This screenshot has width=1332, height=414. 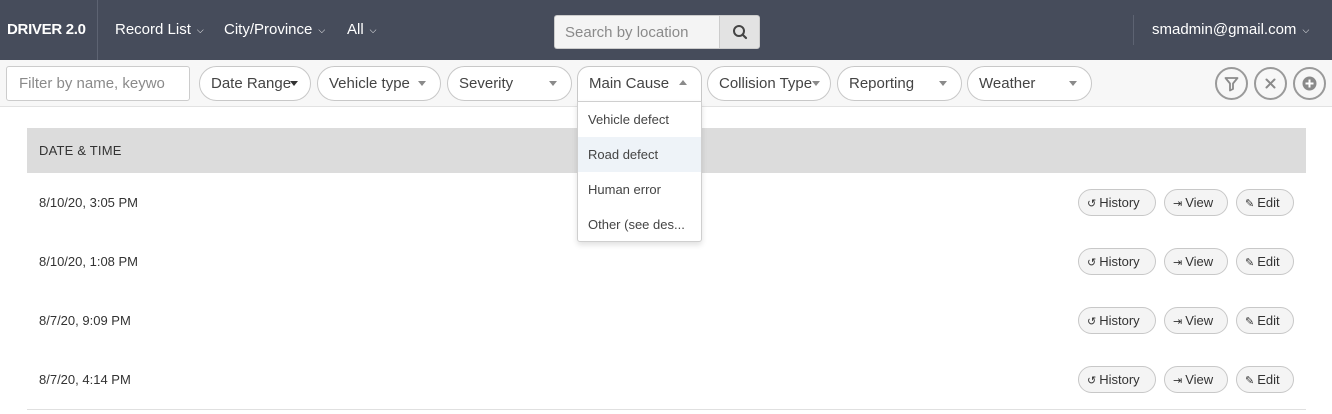 What do you see at coordinates (355, 29) in the screenshot?
I see `nav-all-label: All` at bounding box center [355, 29].